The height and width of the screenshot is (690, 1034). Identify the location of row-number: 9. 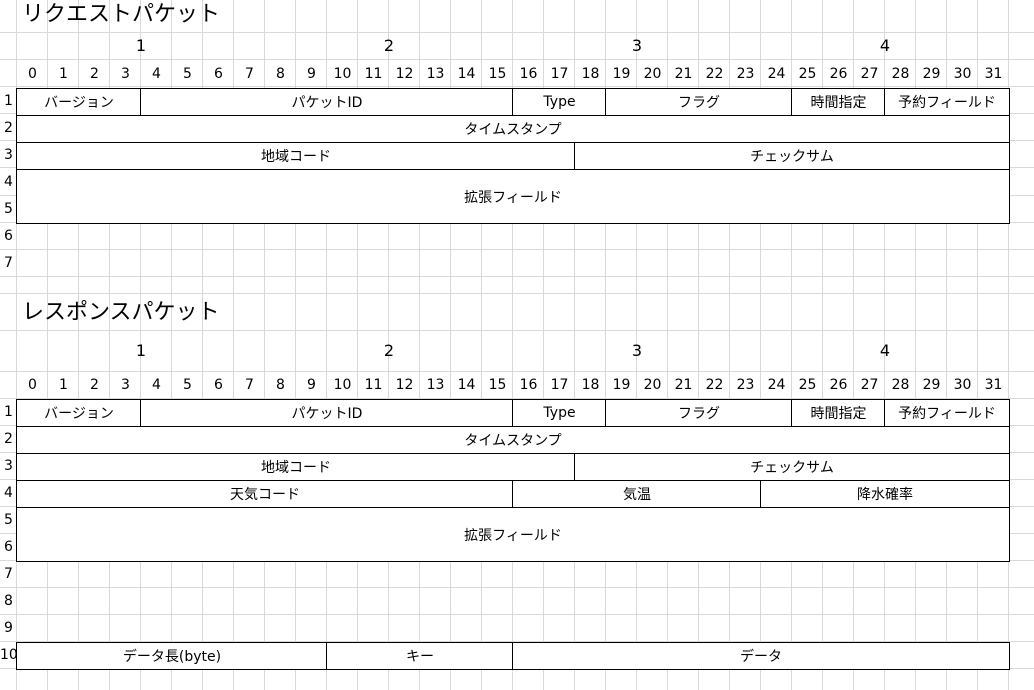
(8, 628).